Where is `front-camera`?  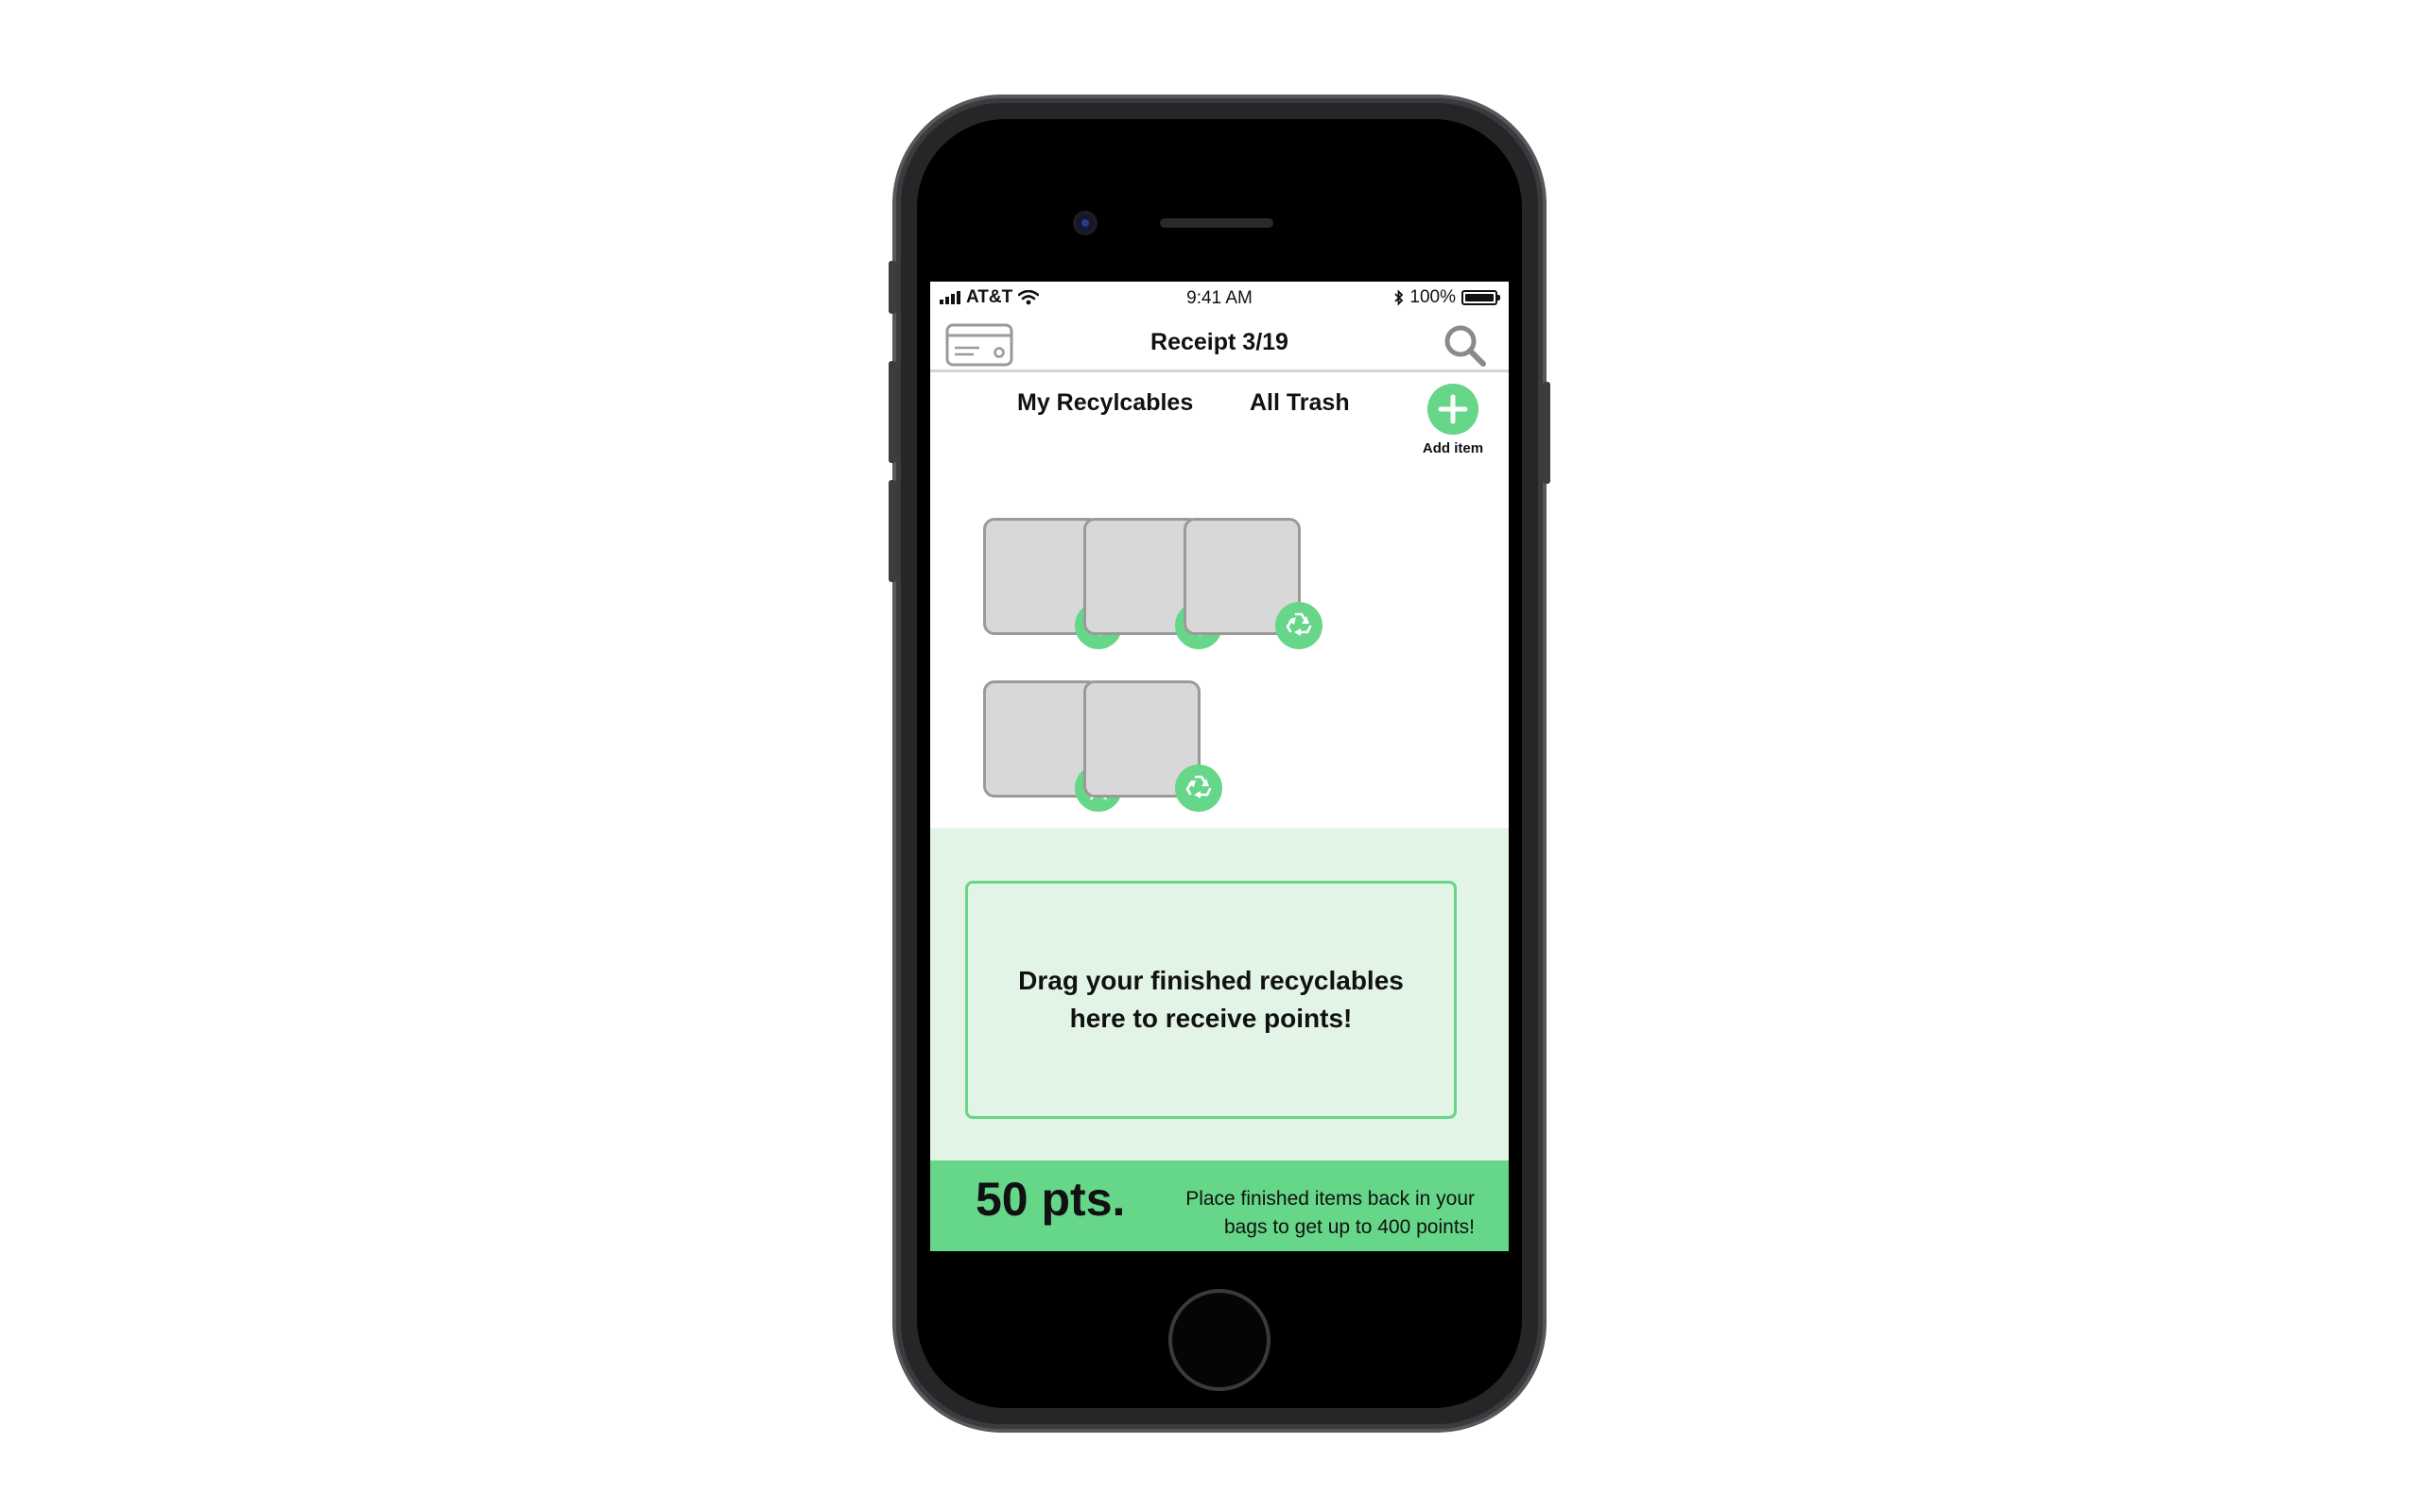 front-camera is located at coordinates (1085, 223).